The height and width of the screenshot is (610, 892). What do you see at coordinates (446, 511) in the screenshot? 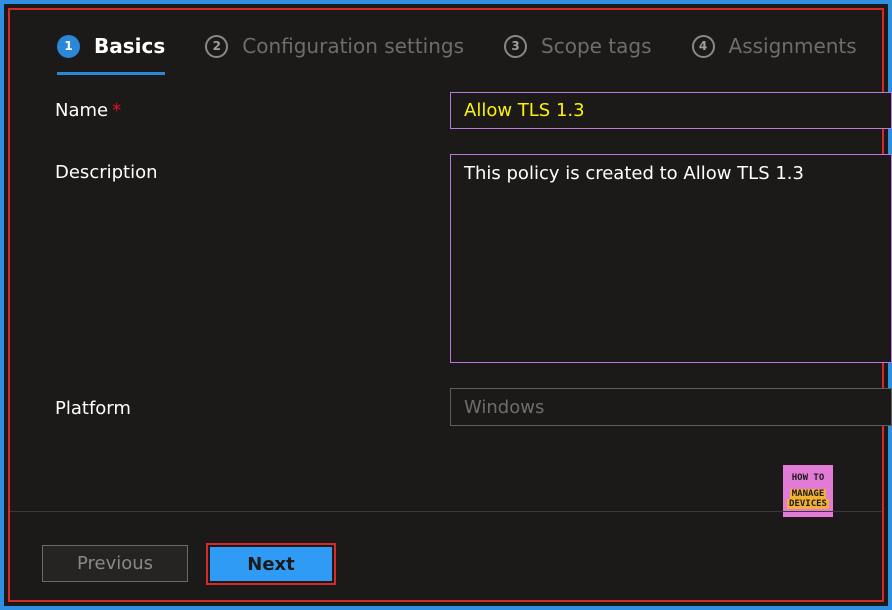
I see `footer-divider` at bounding box center [446, 511].